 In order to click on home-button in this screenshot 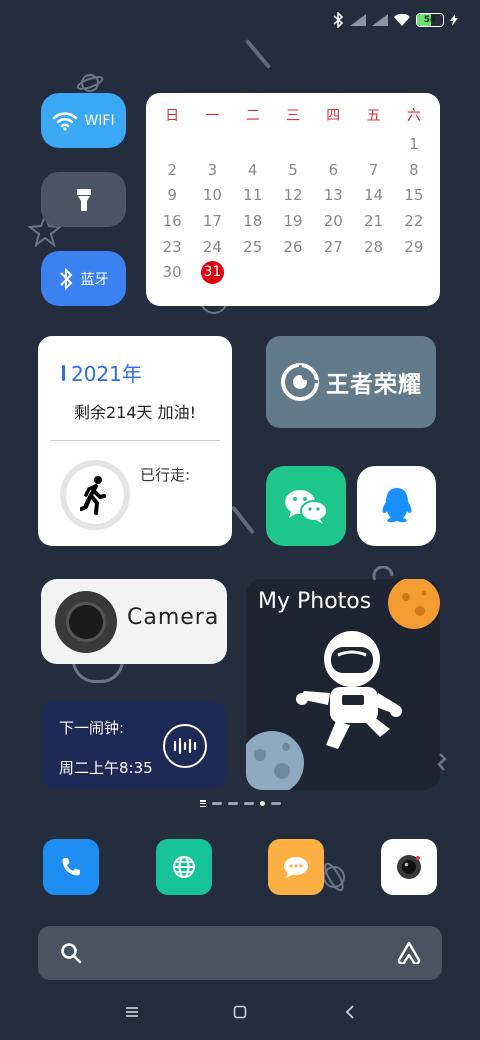, I will do `click(240, 1012)`.